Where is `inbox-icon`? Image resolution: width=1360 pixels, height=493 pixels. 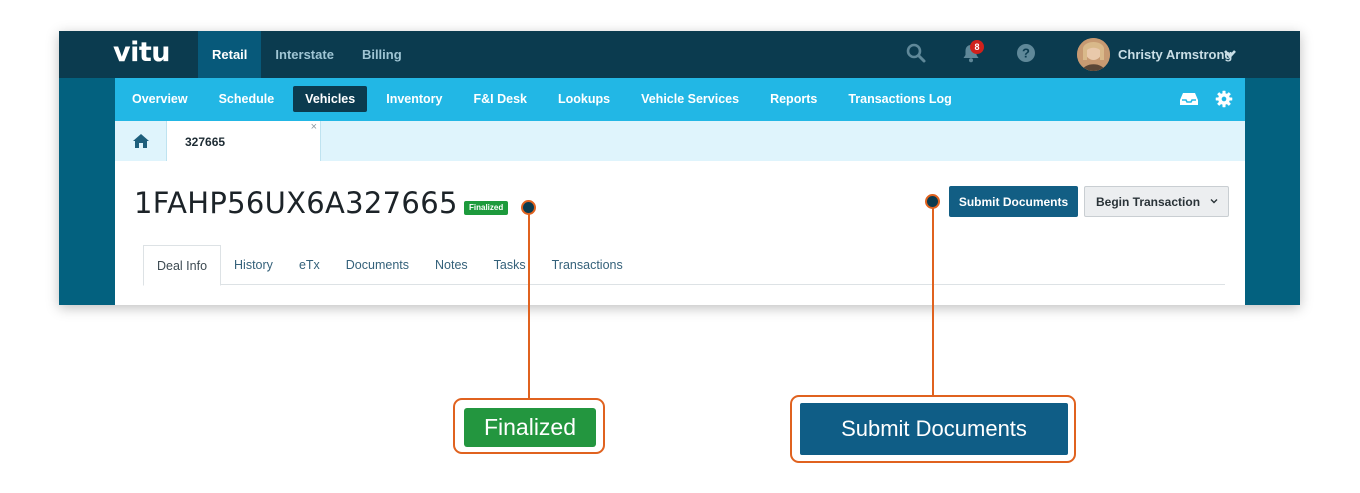
inbox-icon is located at coordinates (1189, 99).